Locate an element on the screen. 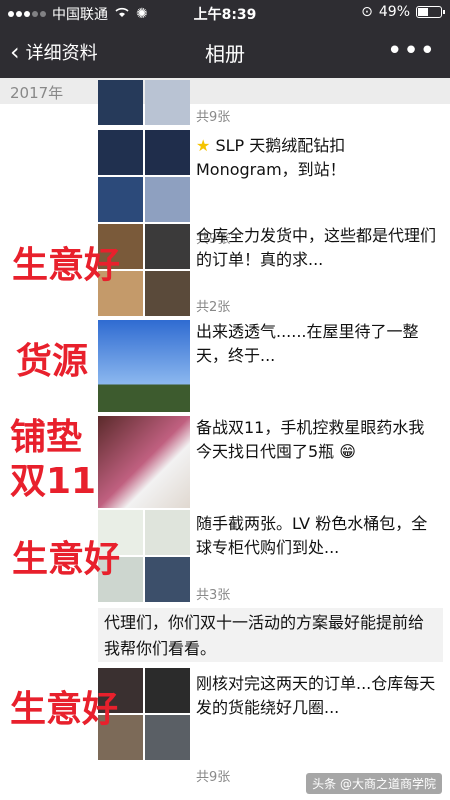 The image size is (450, 800). page-title: 相册 is located at coordinates (225, 54).